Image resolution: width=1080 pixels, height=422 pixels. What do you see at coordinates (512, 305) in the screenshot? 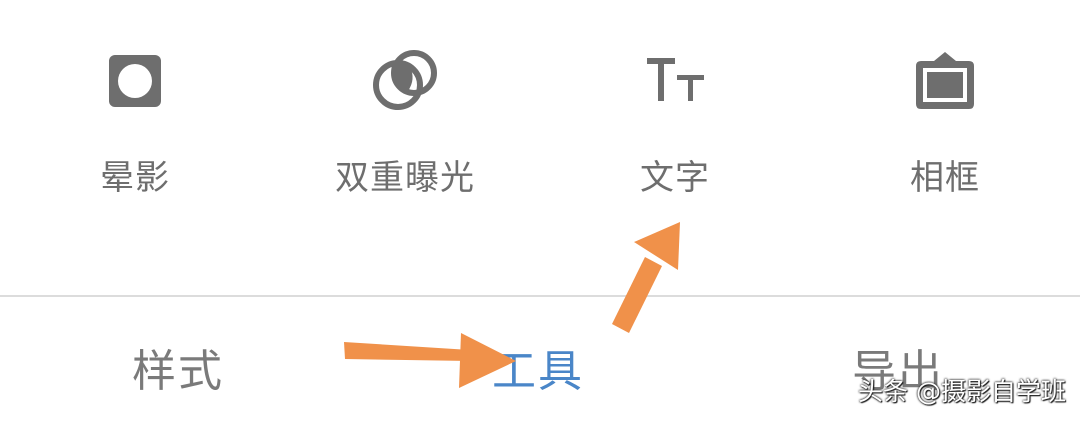
I see `annotation-arrows` at bounding box center [512, 305].